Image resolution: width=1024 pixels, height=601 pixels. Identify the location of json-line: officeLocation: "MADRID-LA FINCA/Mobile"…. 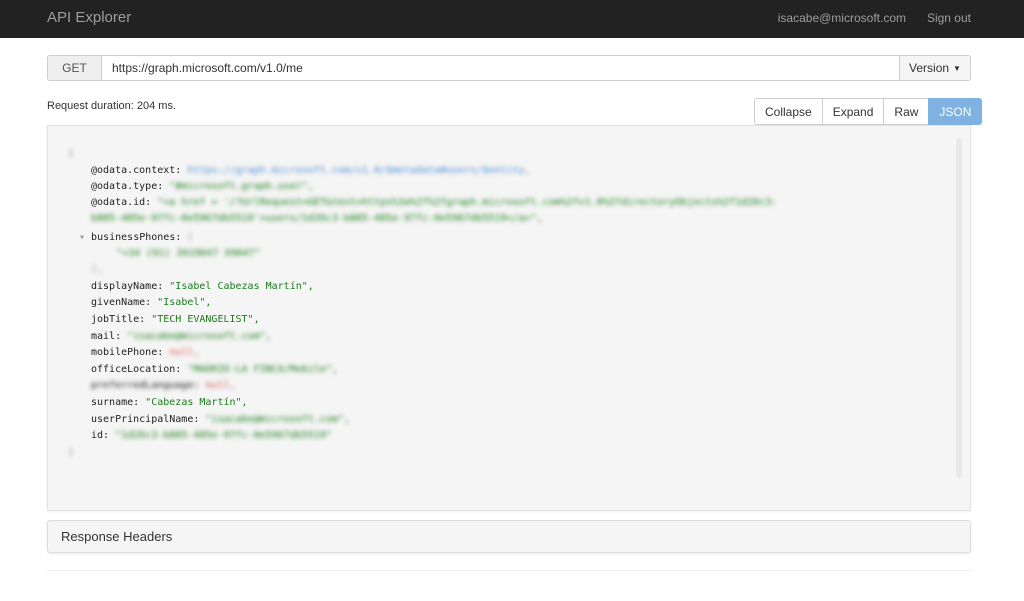
(214, 370).